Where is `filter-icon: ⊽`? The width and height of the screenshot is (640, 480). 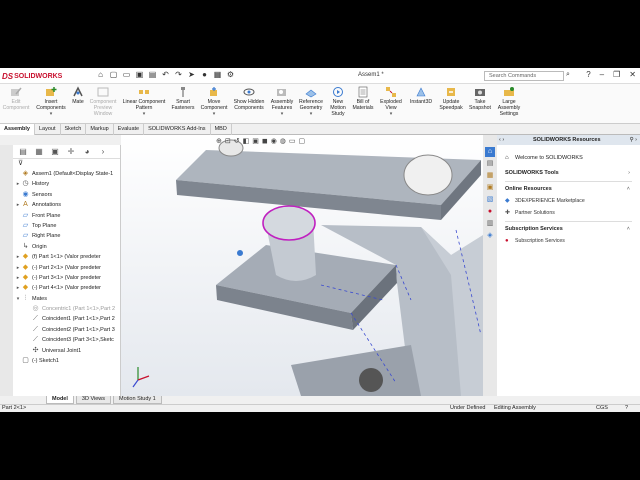
filter-icon: ⊽ is located at coordinates (66, 164).